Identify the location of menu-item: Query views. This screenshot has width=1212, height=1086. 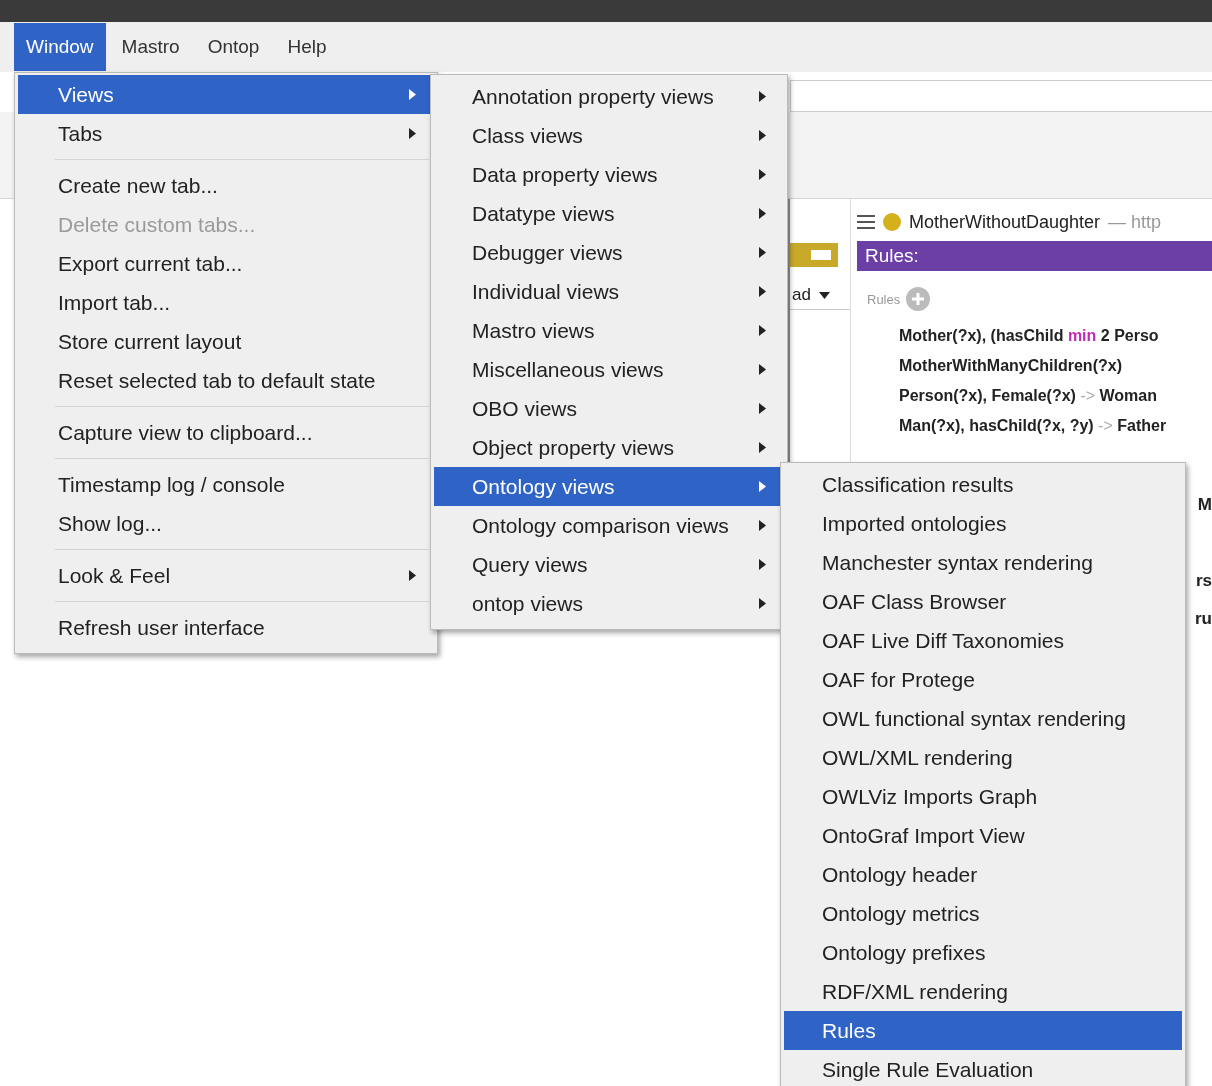
(609, 564).